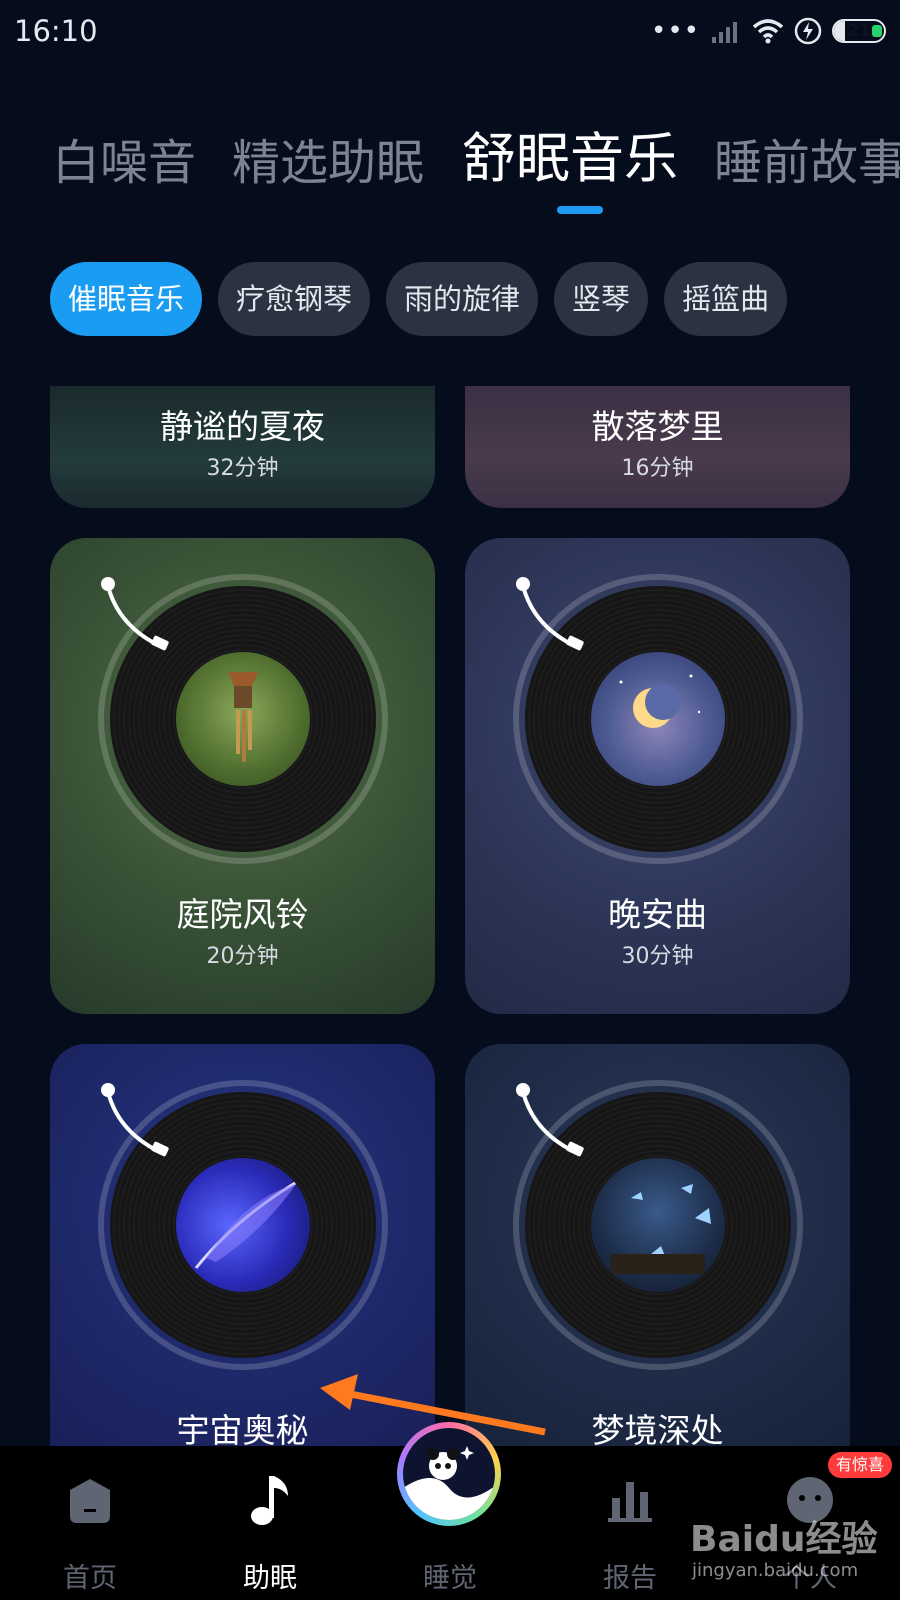  Describe the element at coordinates (90, 1578) in the screenshot. I see `nav-label: 首页` at that location.